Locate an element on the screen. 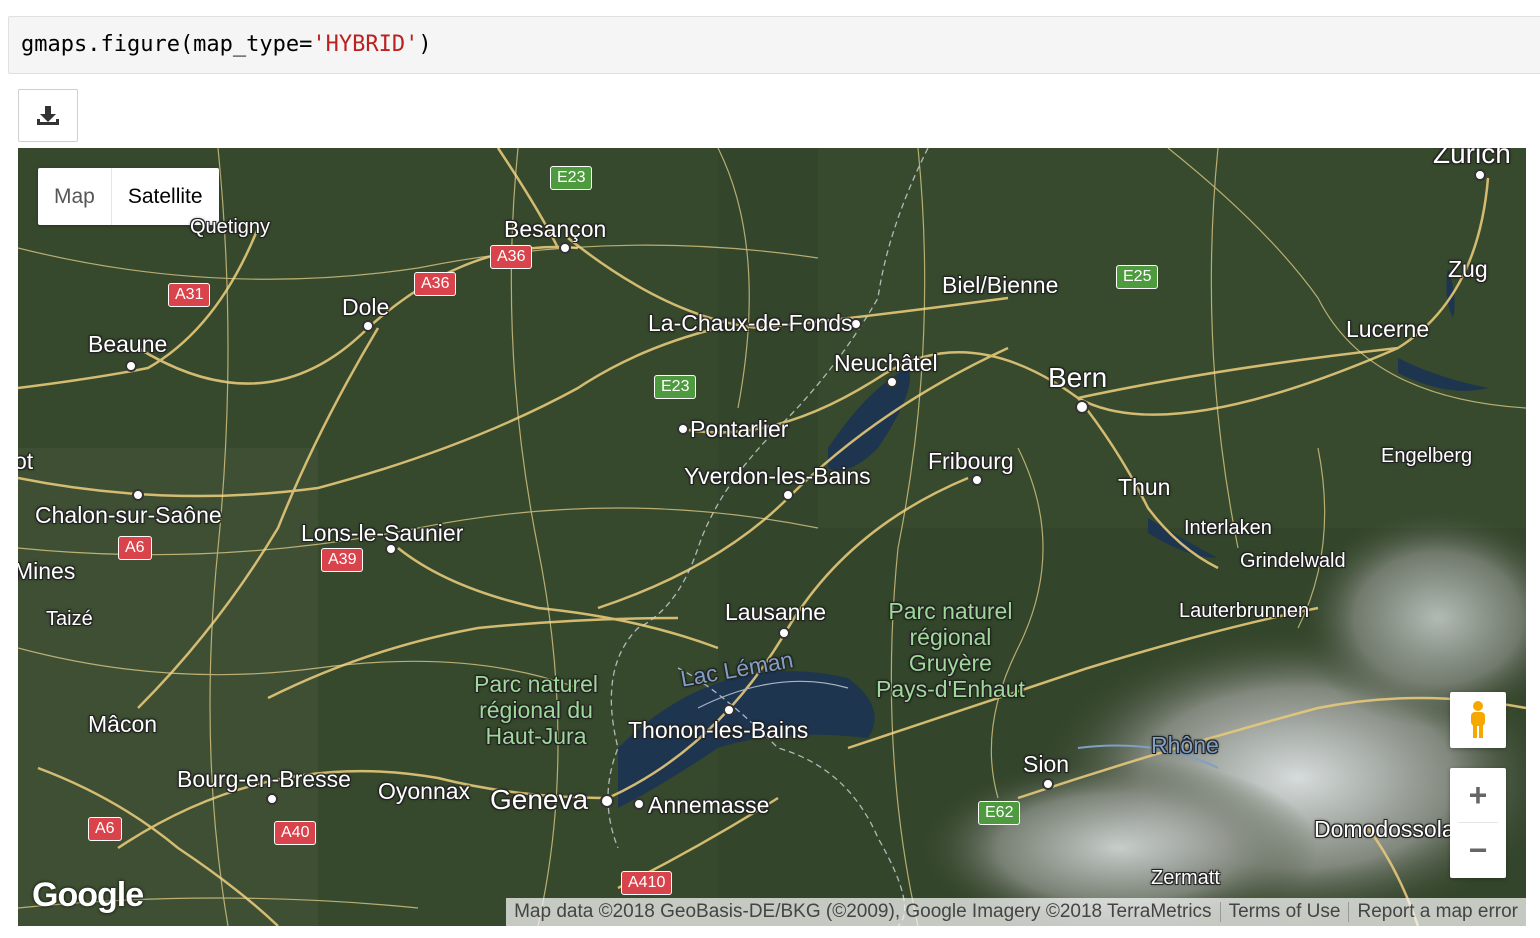  city-label: Quetigny is located at coordinates (230, 227).